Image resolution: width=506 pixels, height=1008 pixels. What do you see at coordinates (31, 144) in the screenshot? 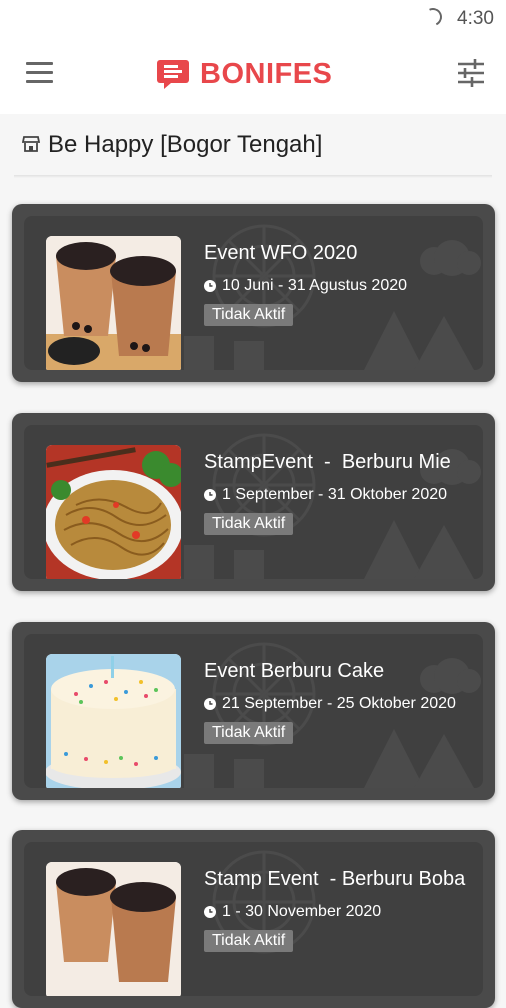
I see `store-icon` at bounding box center [31, 144].